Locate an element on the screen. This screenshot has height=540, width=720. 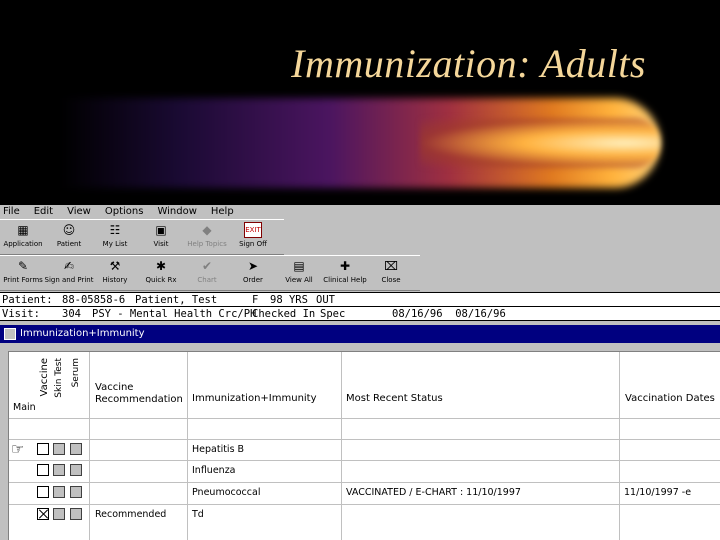
grid-line is located at coordinates (364, 418).